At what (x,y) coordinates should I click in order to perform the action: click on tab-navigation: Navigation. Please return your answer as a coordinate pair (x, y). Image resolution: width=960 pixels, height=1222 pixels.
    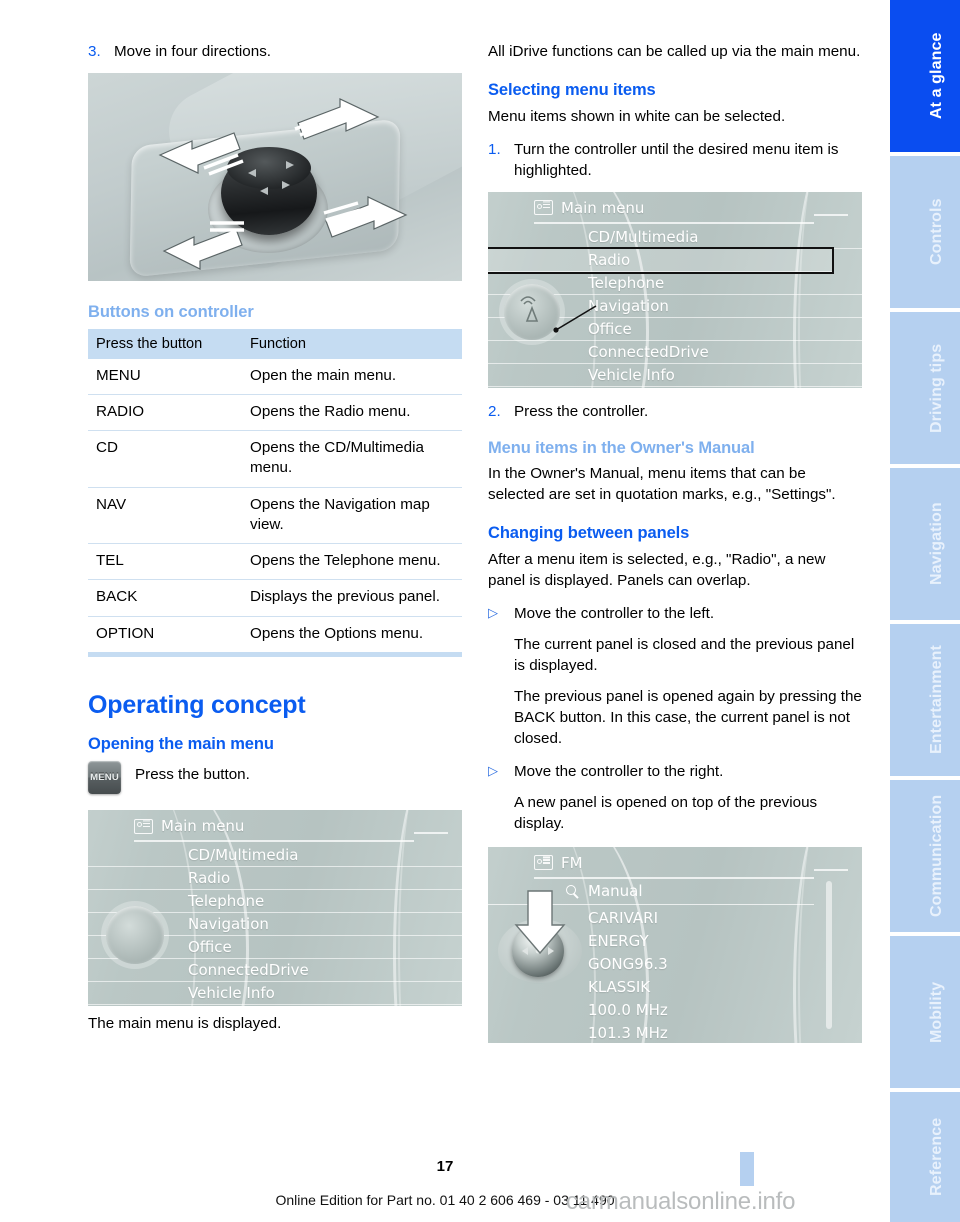
    Looking at the image, I should click on (925, 544).